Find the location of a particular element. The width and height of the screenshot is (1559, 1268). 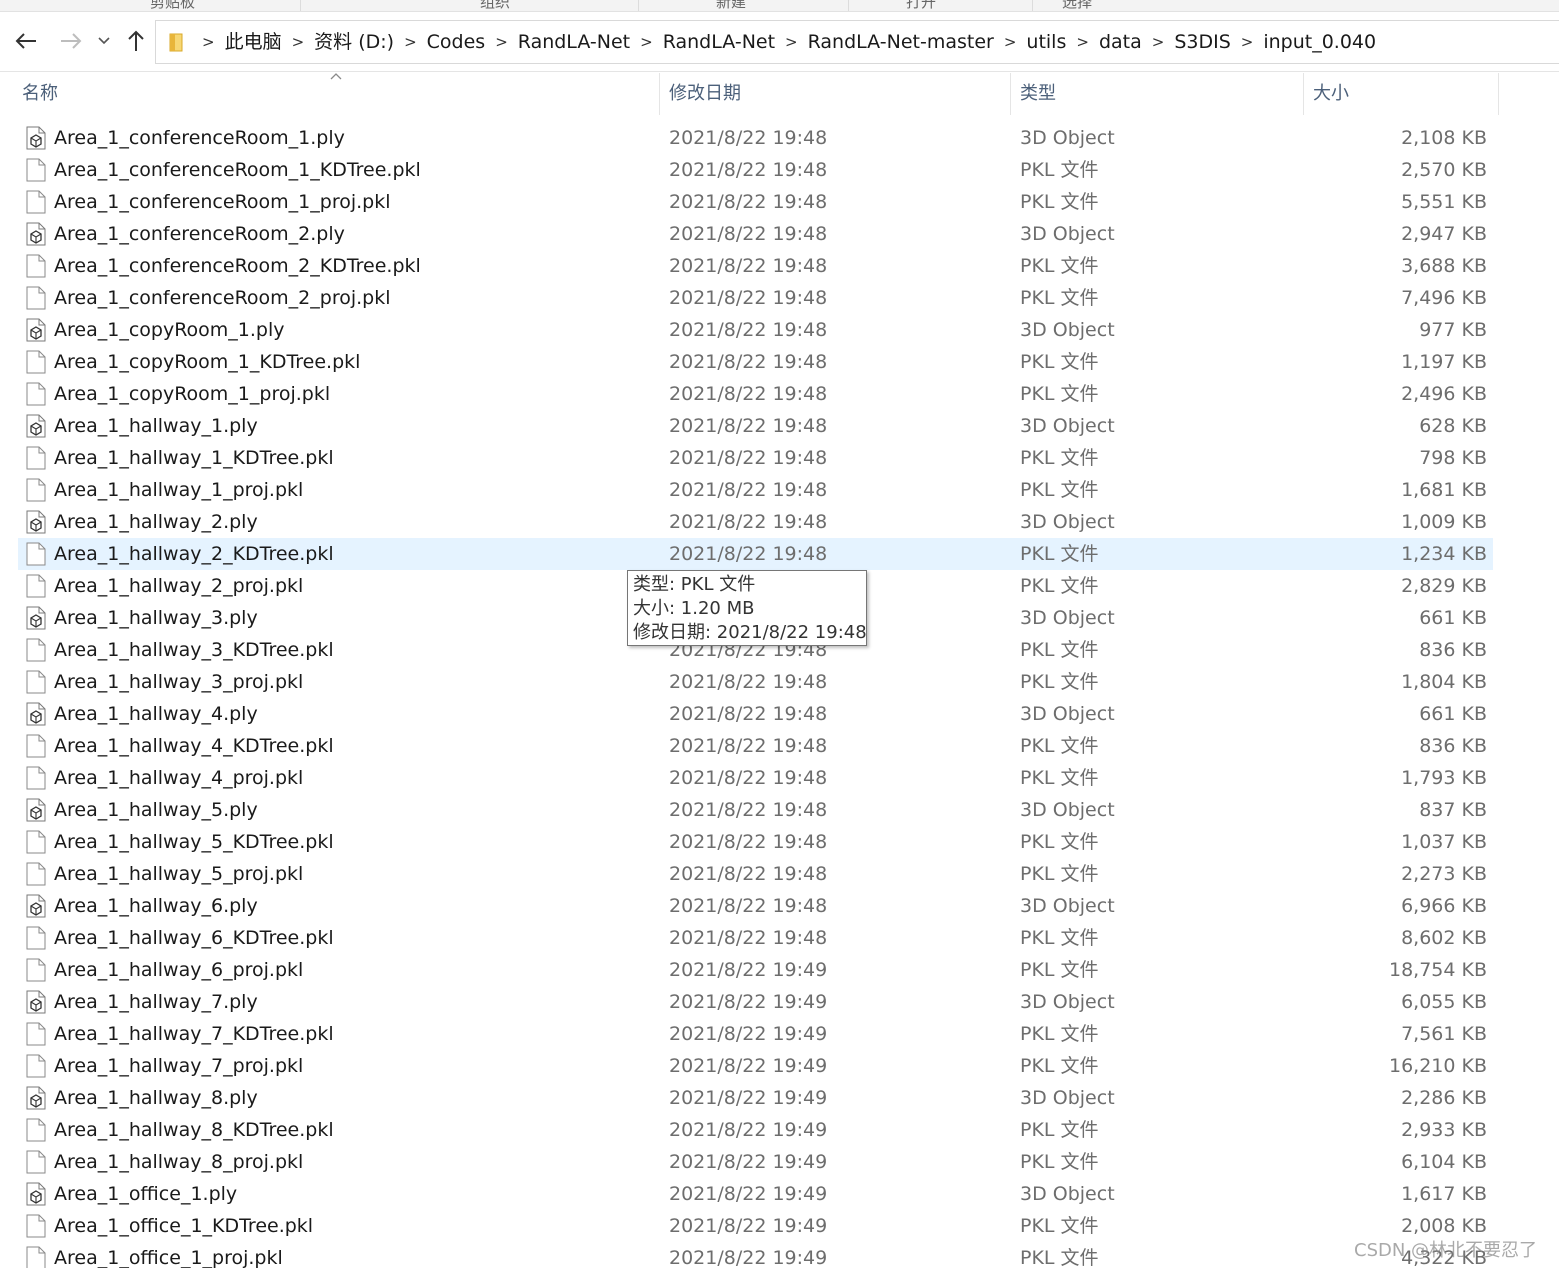

file-size: 6,966 KB is located at coordinates (1444, 906).